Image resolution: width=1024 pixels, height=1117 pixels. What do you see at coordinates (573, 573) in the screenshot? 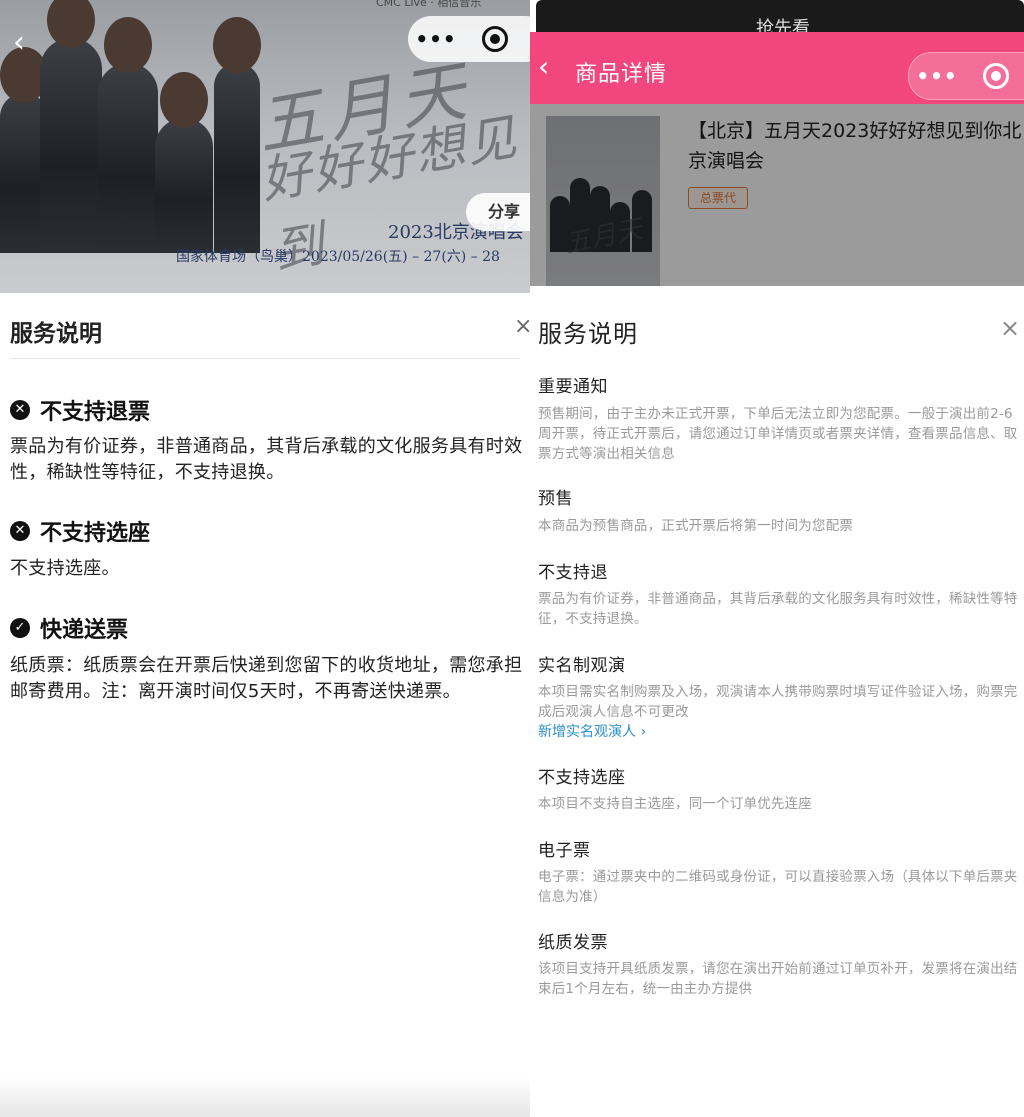
I see `section-title-no-refund: 不支持退` at bounding box center [573, 573].